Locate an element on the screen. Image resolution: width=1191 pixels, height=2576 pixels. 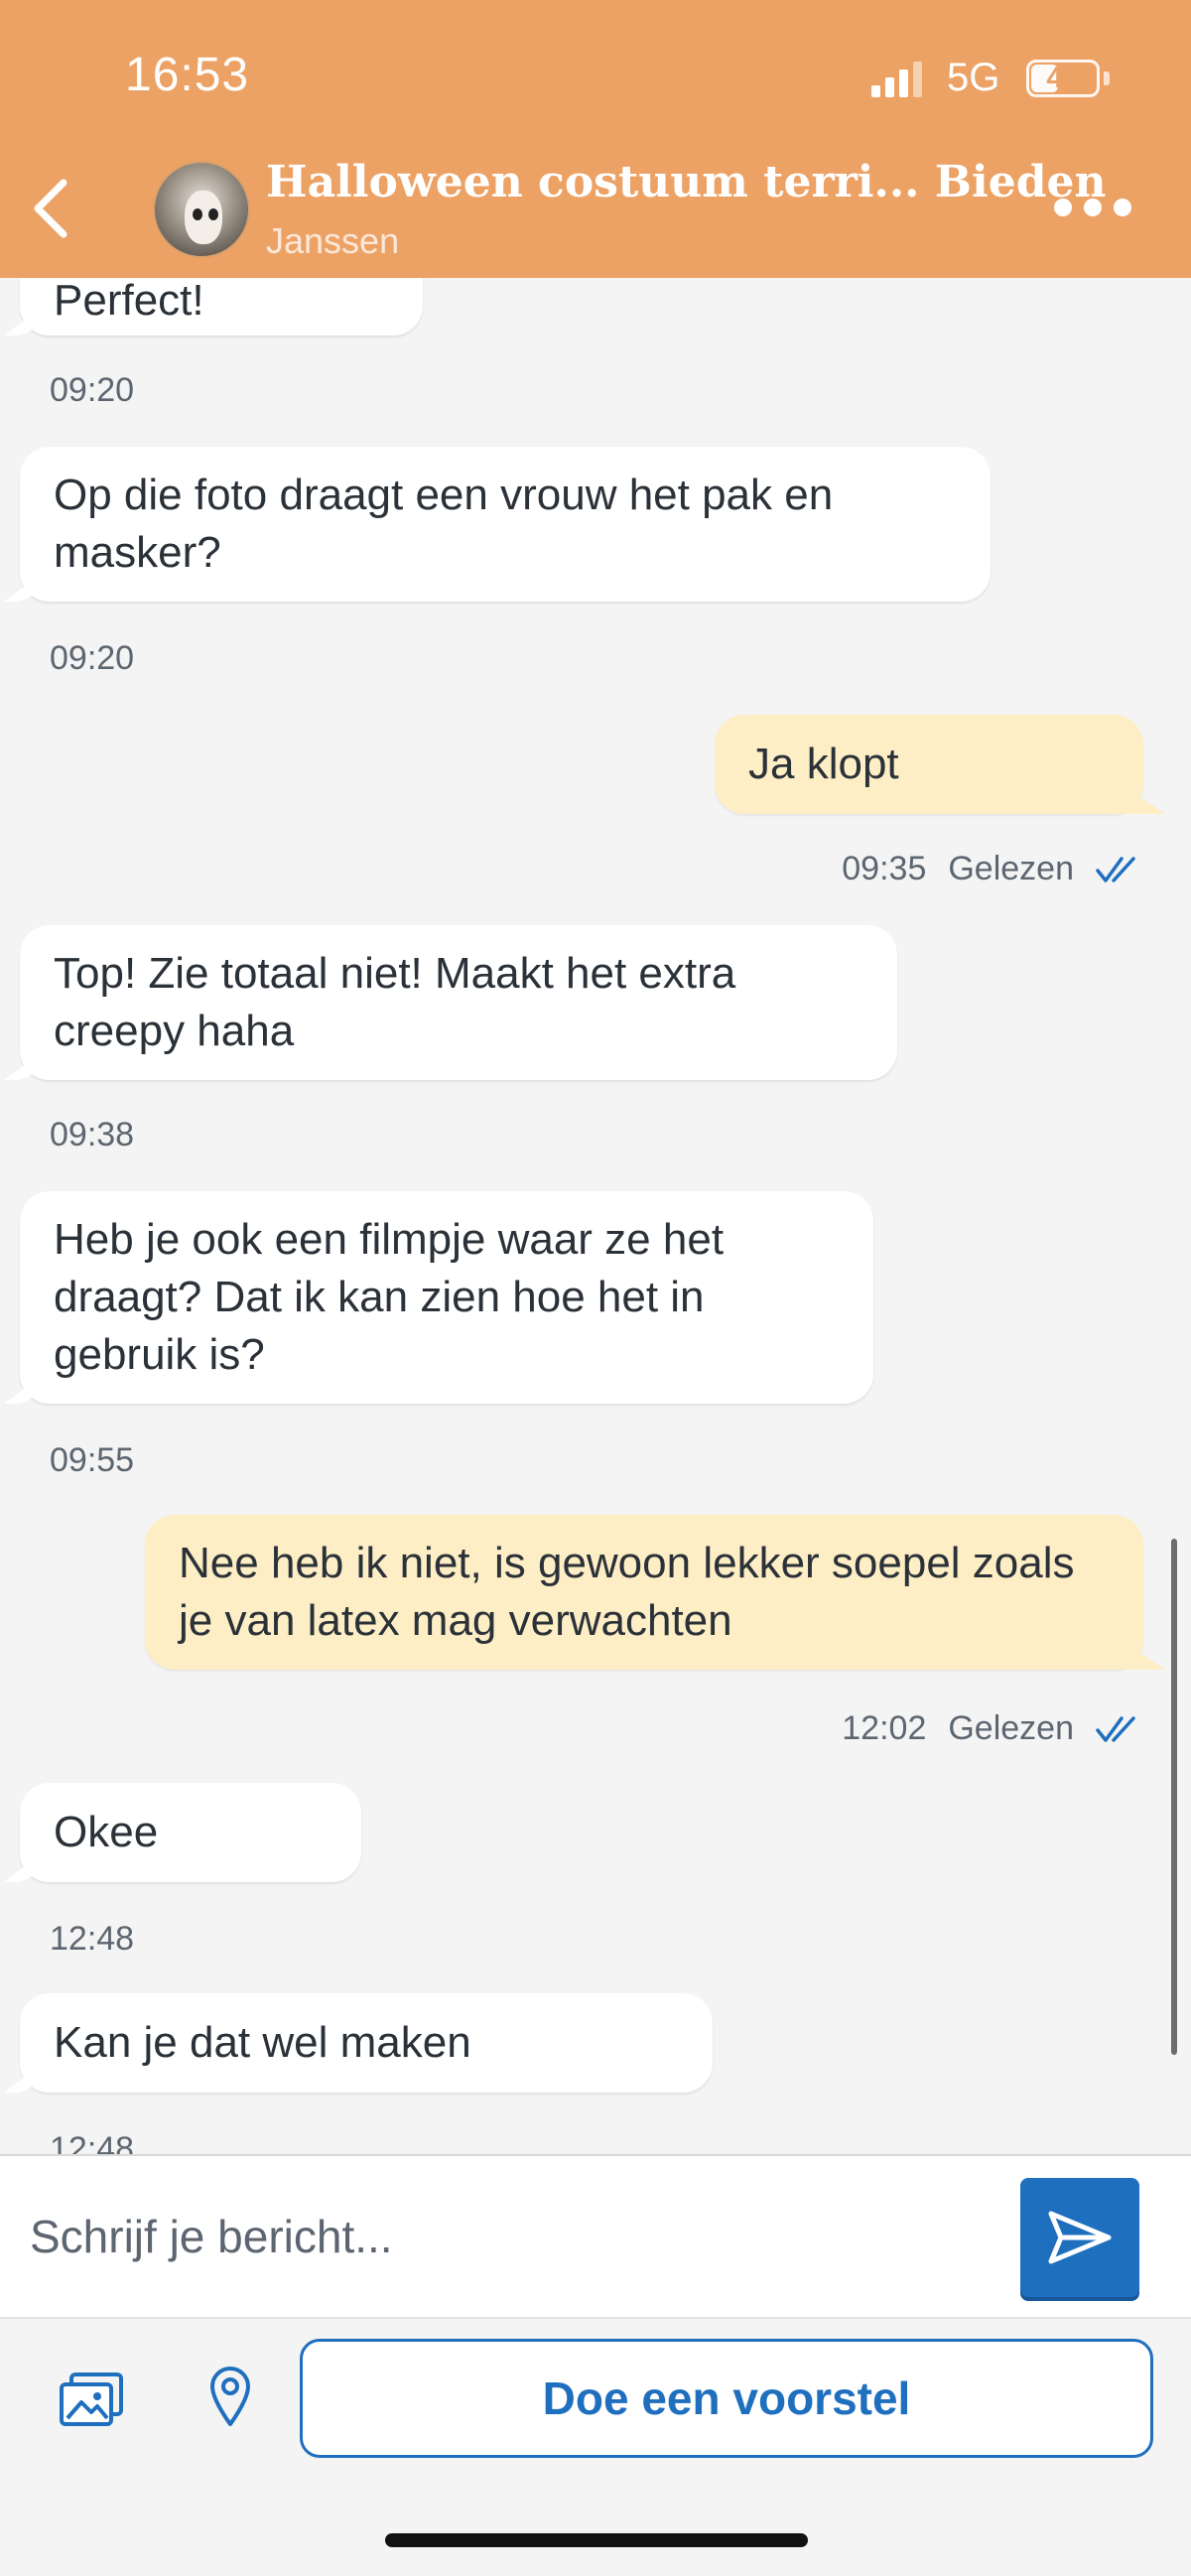
message-text: Ja klopt is located at coordinates (823, 764).